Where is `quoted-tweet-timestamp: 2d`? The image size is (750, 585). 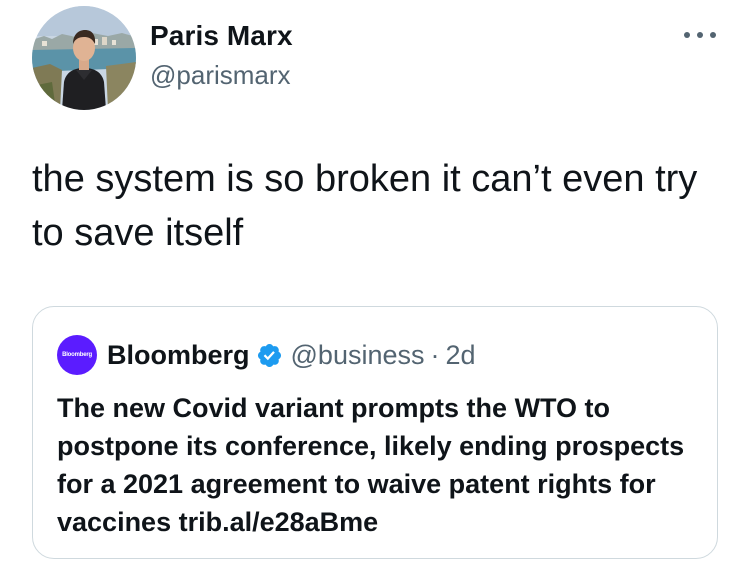 quoted-tweet-timestamp: 2d is located at coordinates (461, 355).